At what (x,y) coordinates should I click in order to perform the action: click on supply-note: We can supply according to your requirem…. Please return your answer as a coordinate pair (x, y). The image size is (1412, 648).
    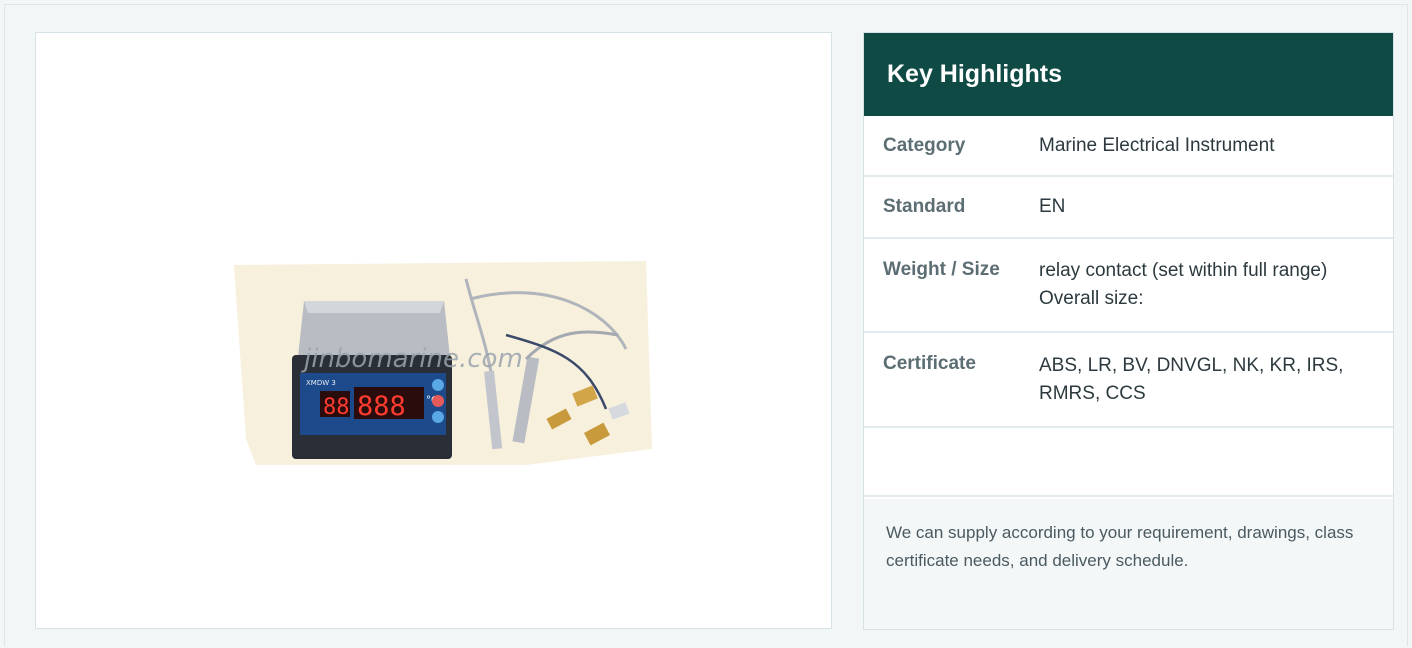
    Looking at the image, I should click on (1128, 564).